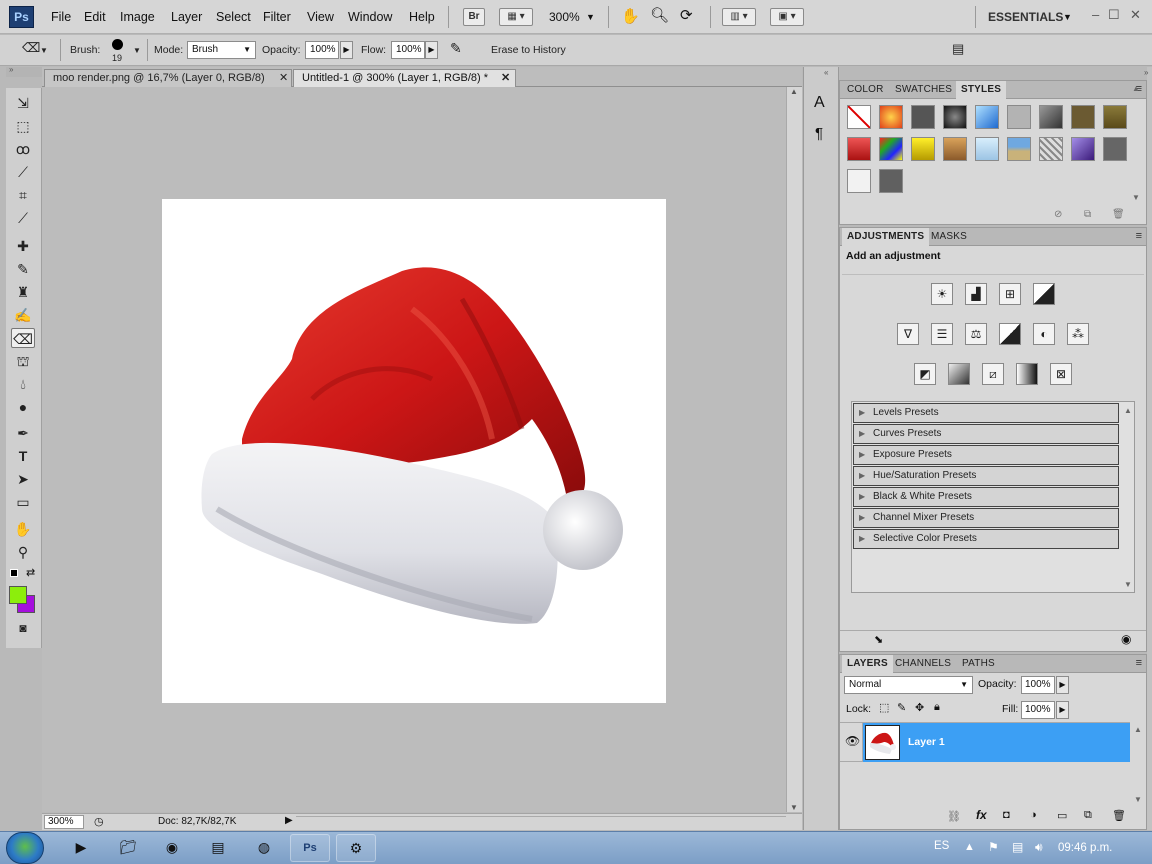  I want to click on menu-edit: Edit, so click(95, 17).